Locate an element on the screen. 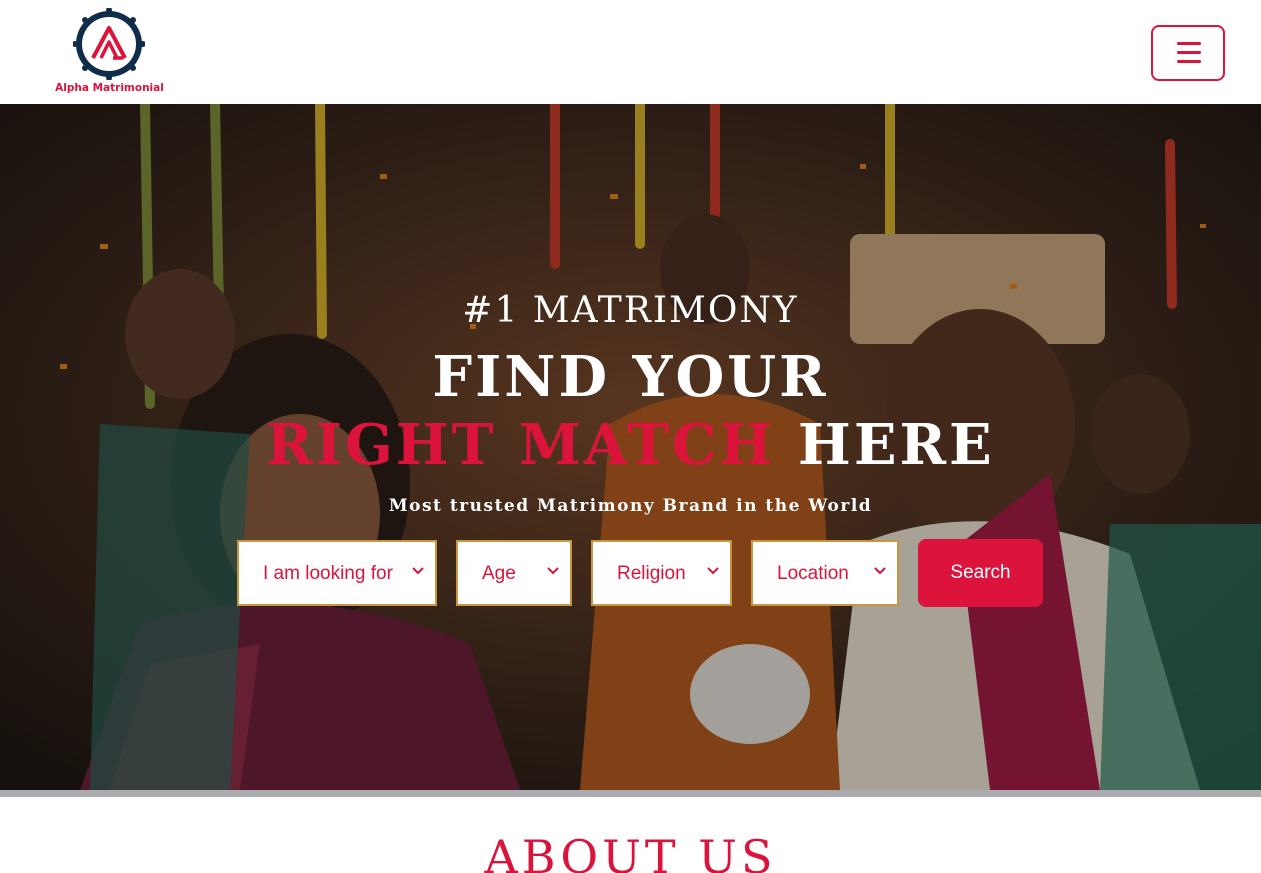 The width and height of the screenshot is (1261, 873). hero-eyebrow: #1 MATRIMONY is located at coordinates (630, 310).